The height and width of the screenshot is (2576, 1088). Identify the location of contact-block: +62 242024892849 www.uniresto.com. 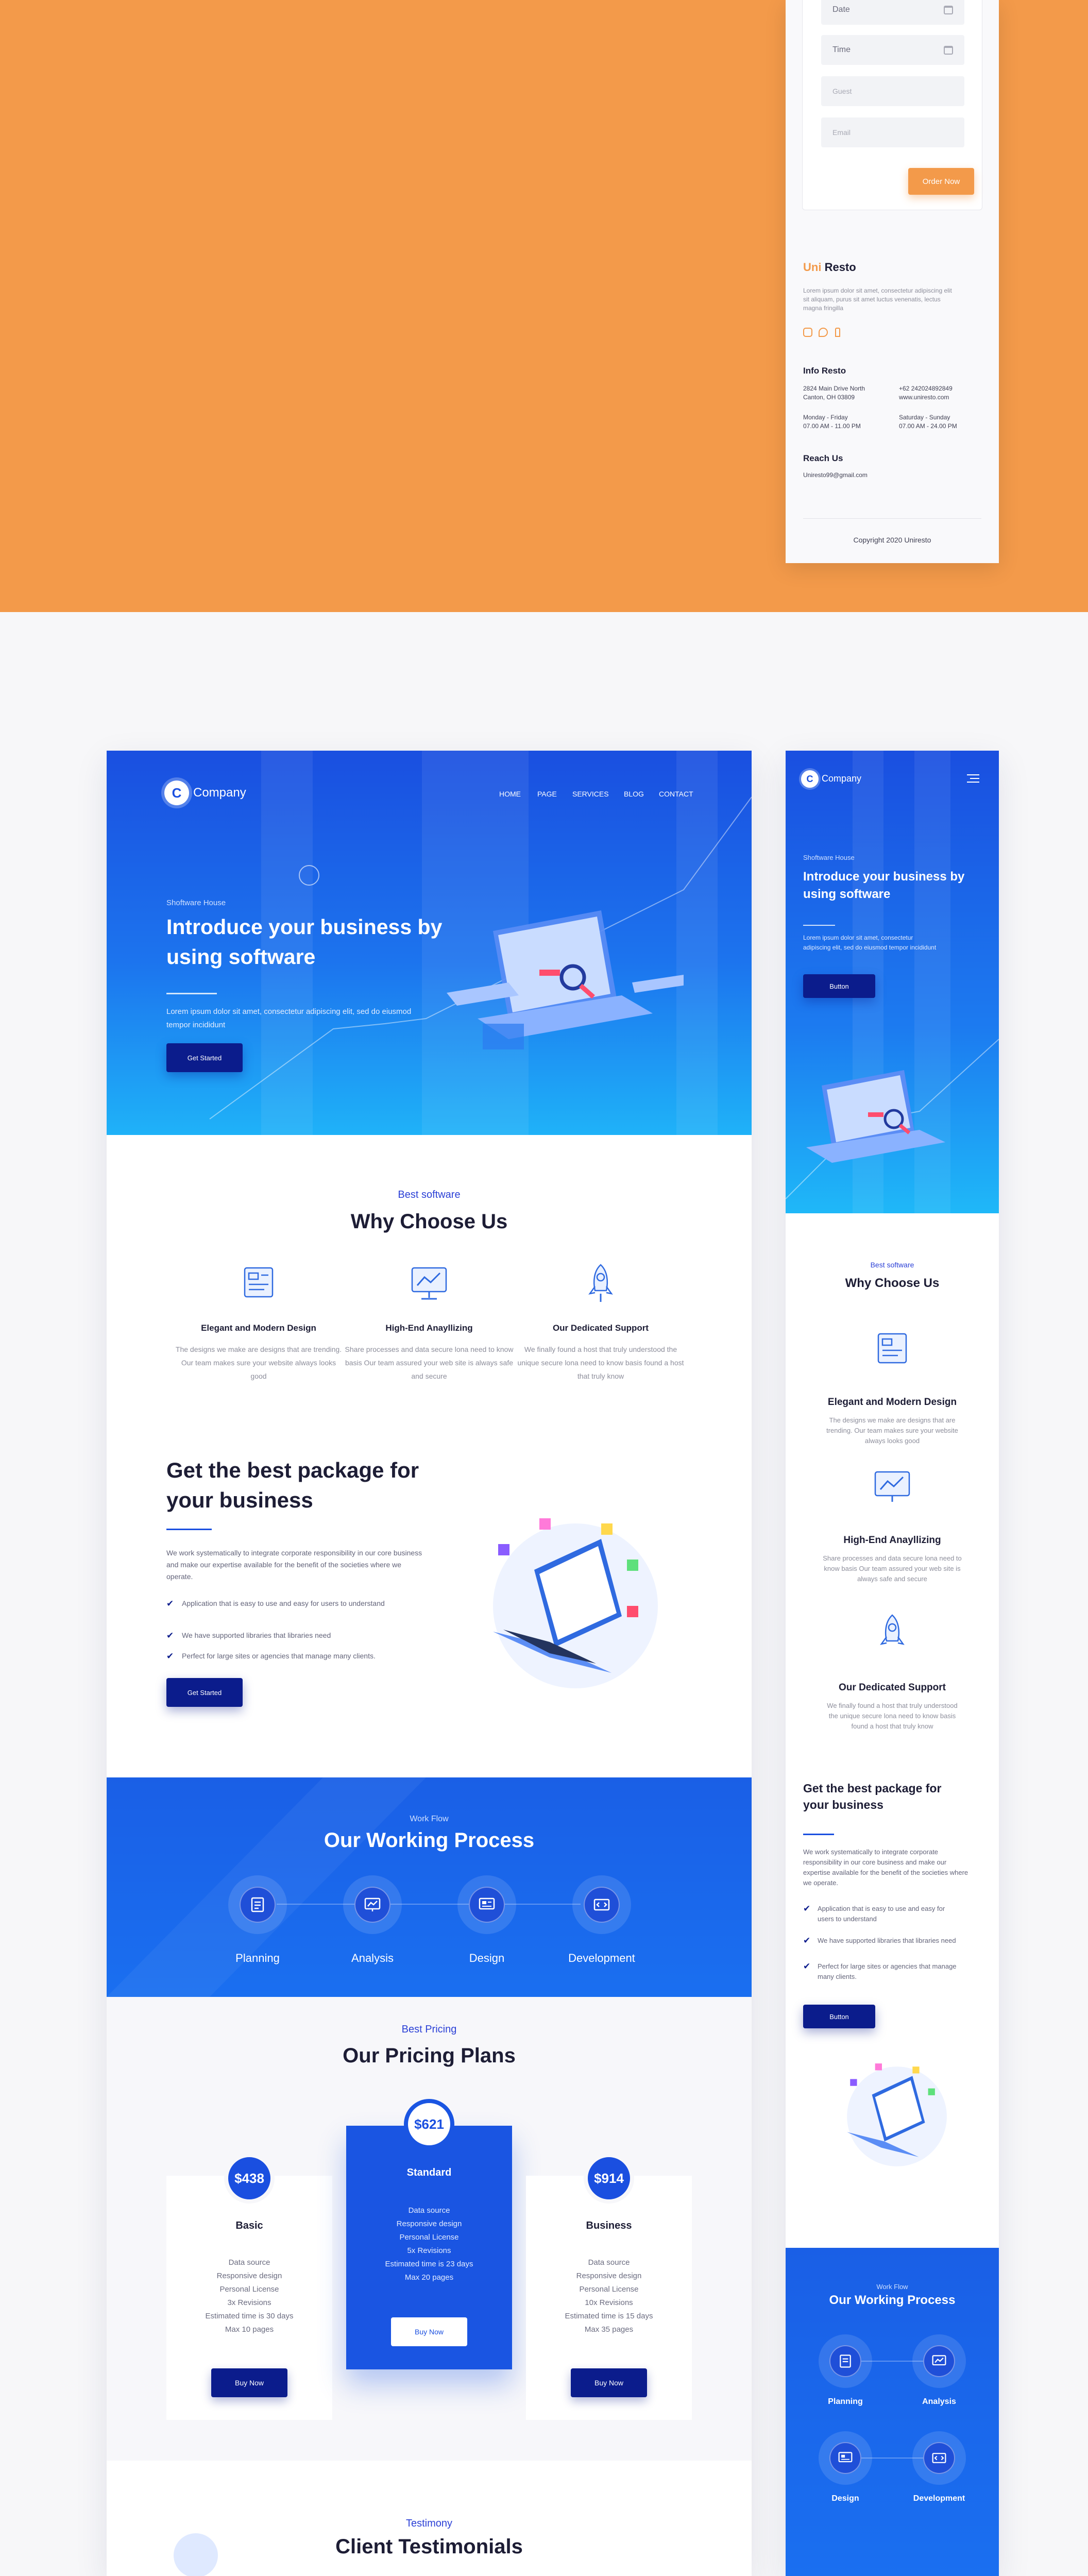
(926, 393).